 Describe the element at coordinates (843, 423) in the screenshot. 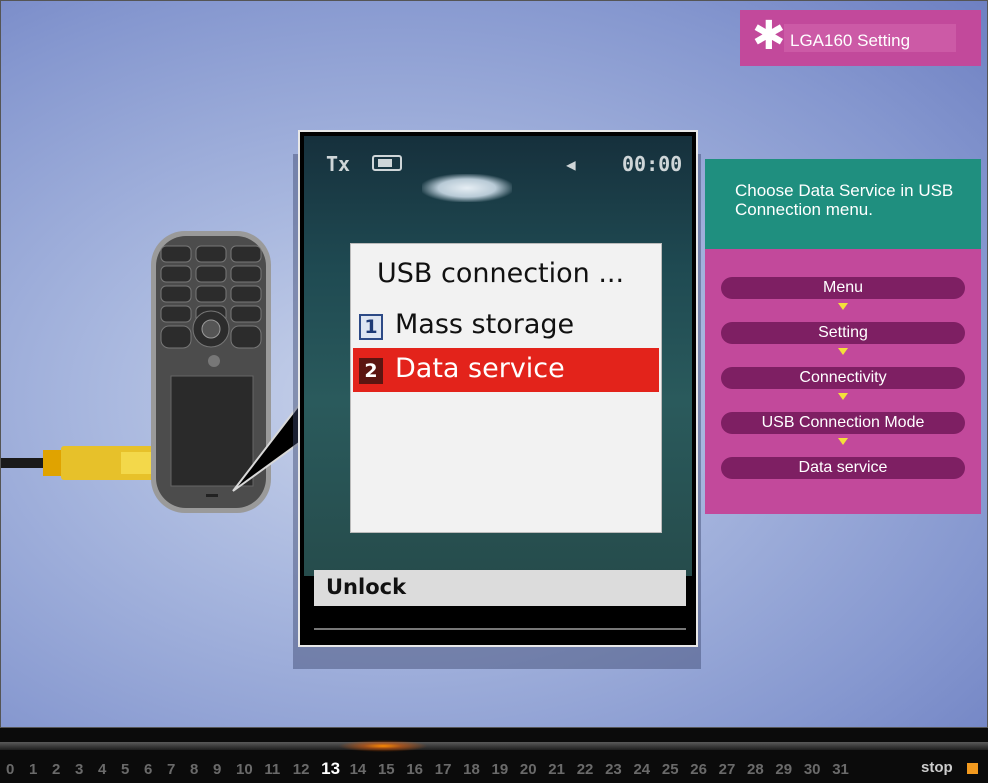

I see `path-step-usb-connection-mode: USB Connection Mode` at that location.